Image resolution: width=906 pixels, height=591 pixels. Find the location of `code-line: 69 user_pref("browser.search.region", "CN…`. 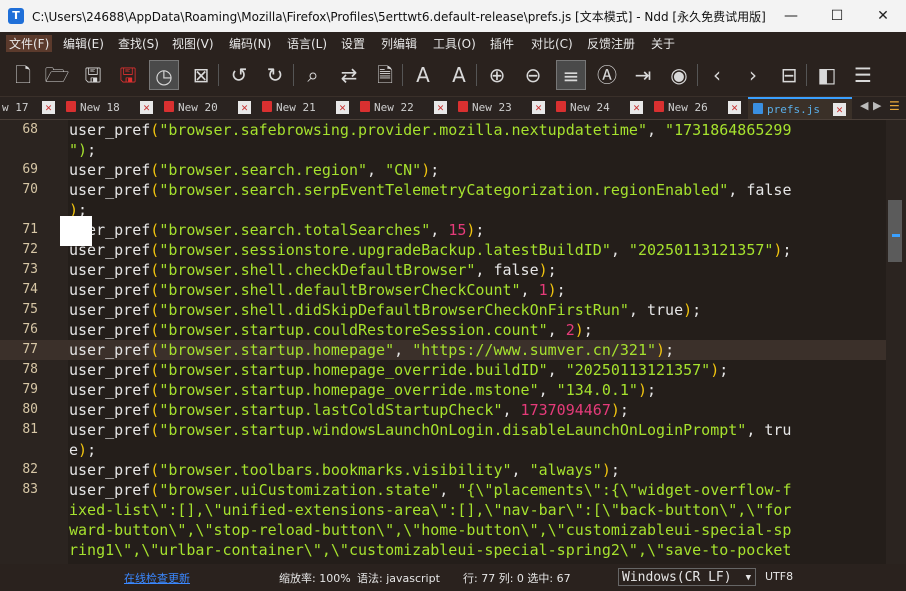

code-line: 69 user_pref("browser.search.region", "CN… is located at coordinates (443, 170).